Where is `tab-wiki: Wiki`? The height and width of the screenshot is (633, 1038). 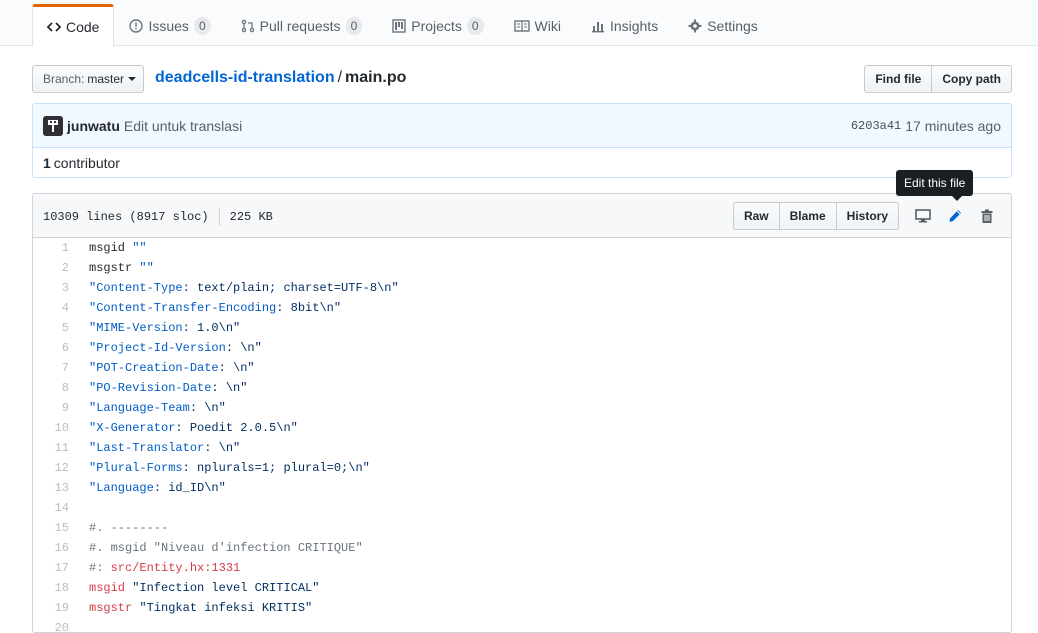 tab-wiki: Wiki is located at coordinates (537, 25).